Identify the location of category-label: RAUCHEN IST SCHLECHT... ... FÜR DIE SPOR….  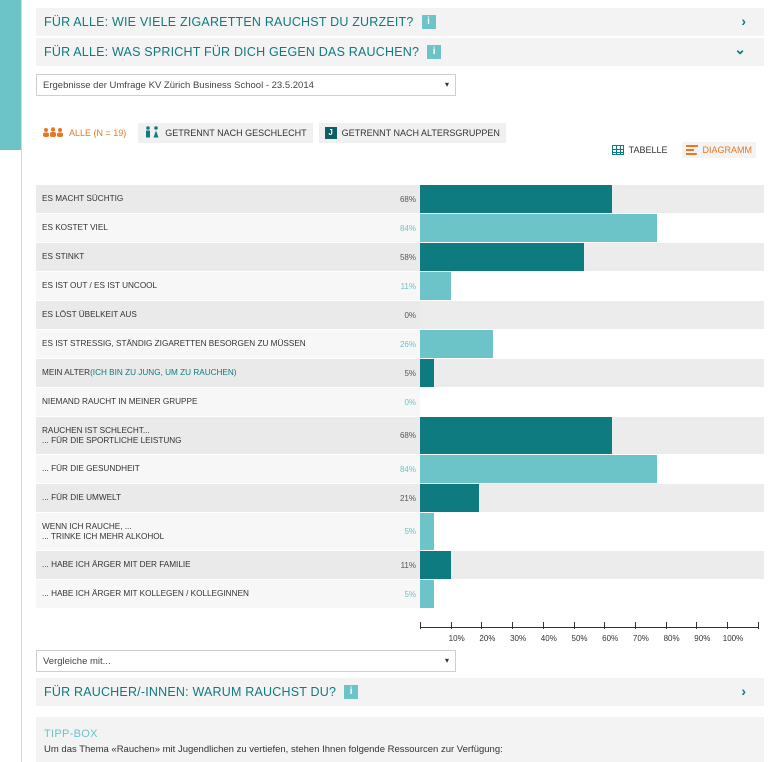
(112, 435).